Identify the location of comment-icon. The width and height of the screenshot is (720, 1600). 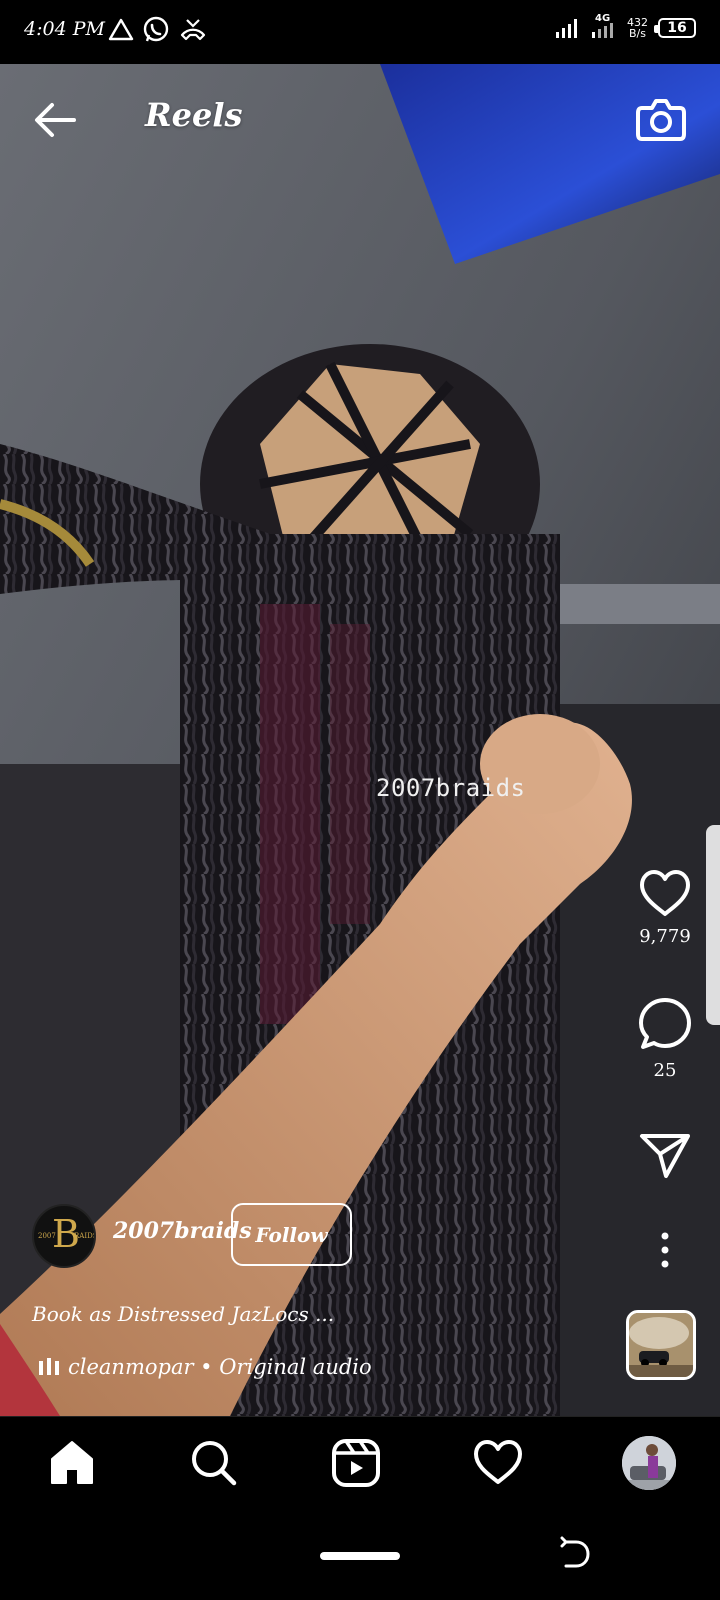
(665, 1024).